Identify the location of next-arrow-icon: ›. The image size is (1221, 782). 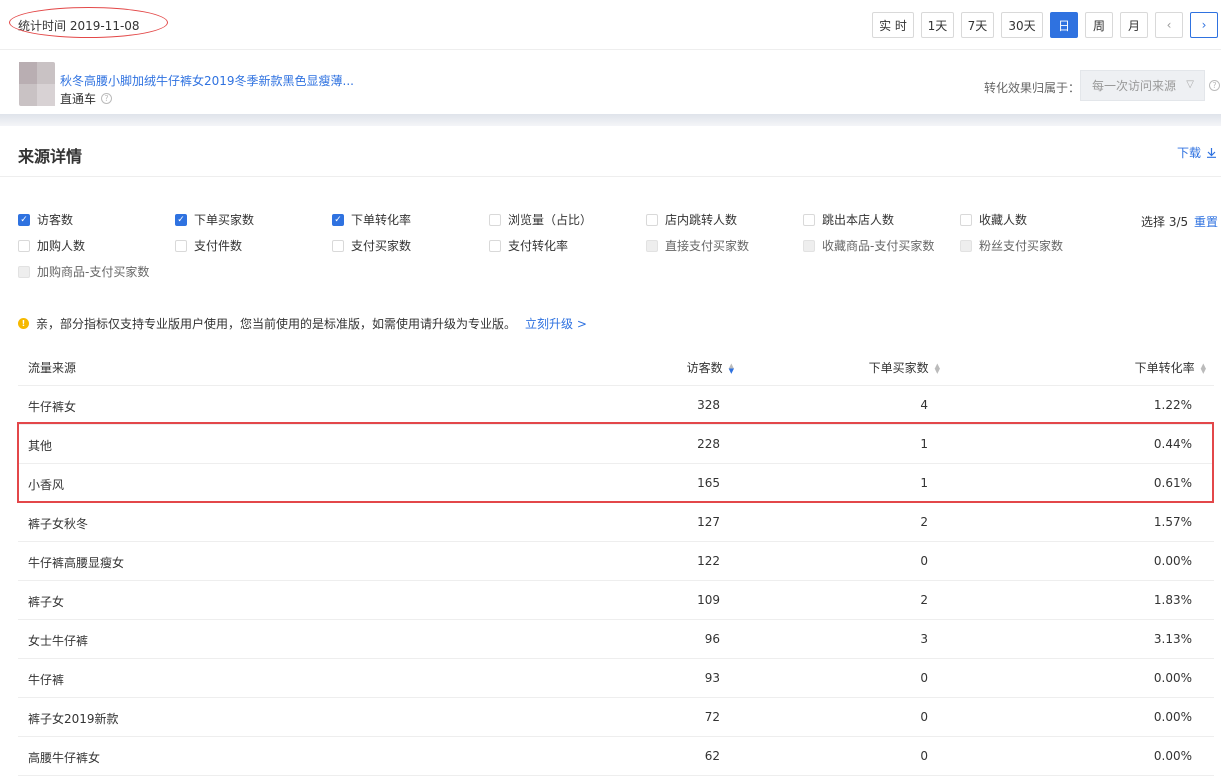
(1204, 25).